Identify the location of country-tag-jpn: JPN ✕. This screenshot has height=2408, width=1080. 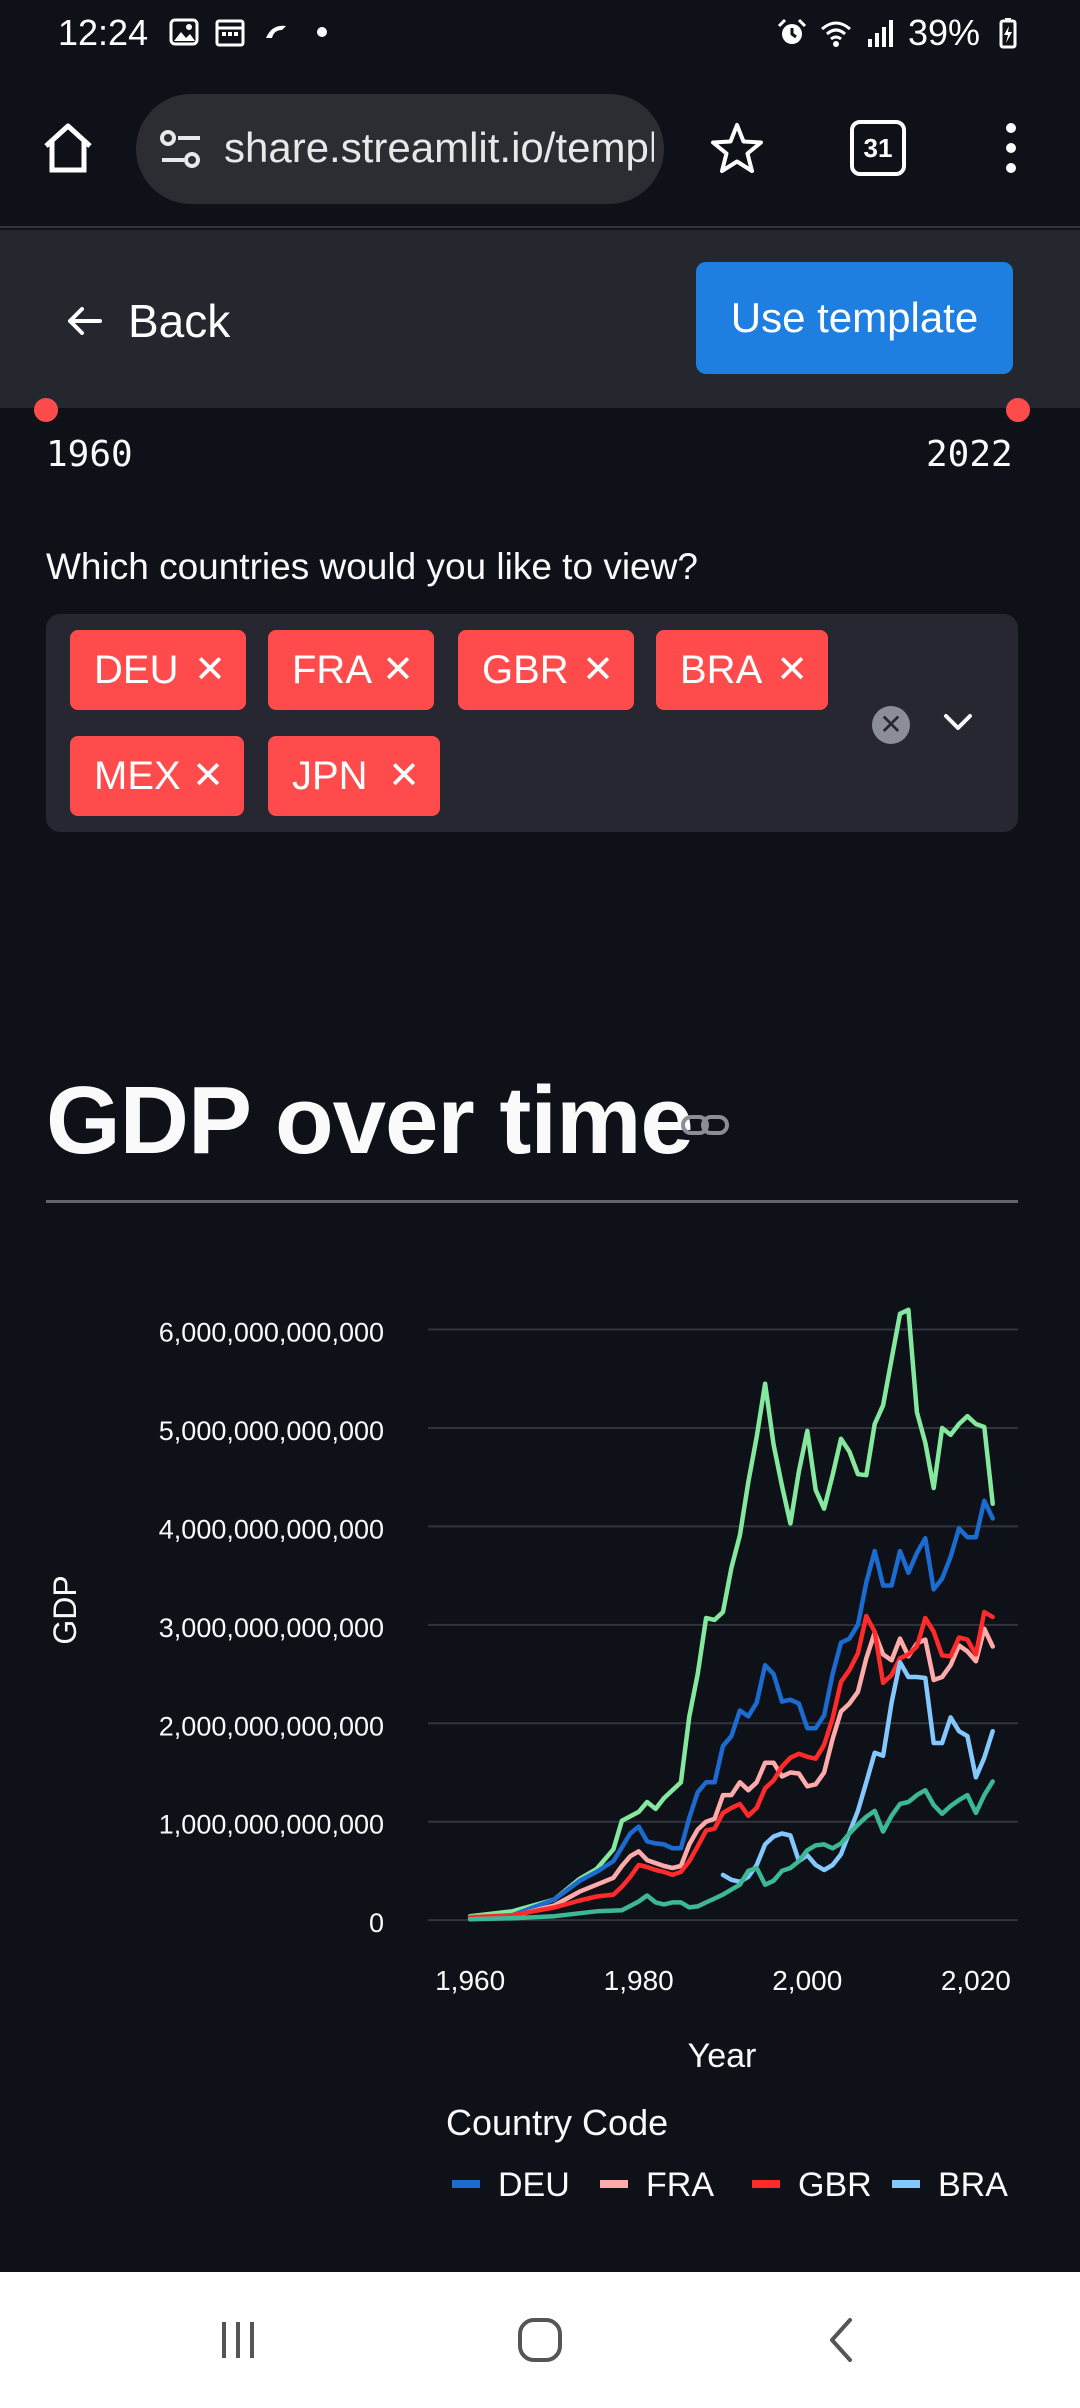
(354, 776).